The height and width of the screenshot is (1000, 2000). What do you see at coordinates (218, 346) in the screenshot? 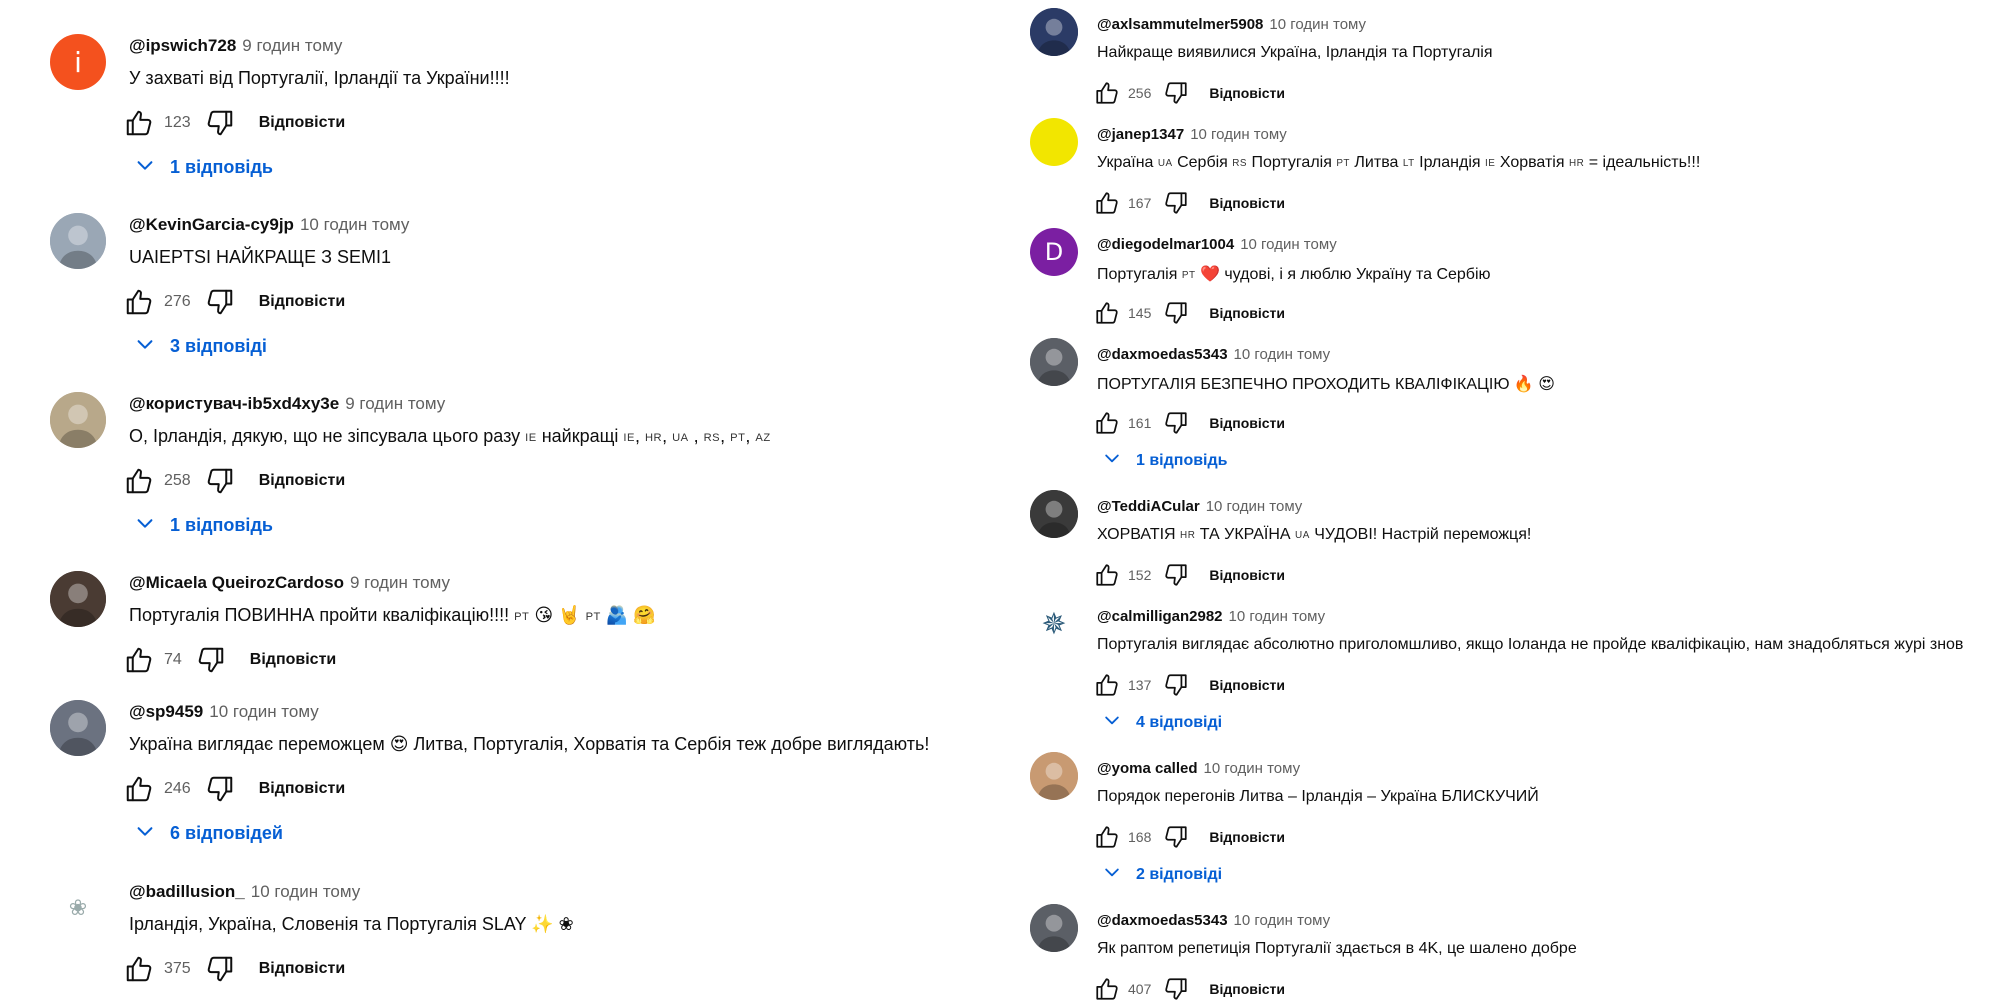
I see `replies-count-label: 3 відповіді` at bounding box center [218, 346].